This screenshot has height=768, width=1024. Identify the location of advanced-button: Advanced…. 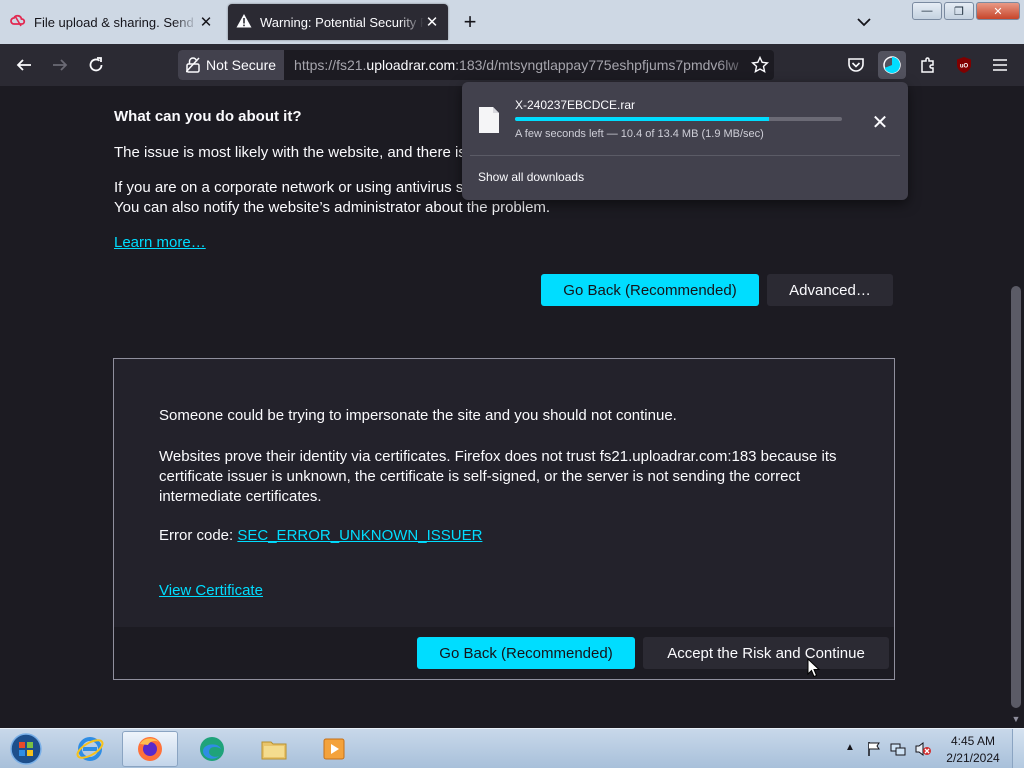
(830, 290).